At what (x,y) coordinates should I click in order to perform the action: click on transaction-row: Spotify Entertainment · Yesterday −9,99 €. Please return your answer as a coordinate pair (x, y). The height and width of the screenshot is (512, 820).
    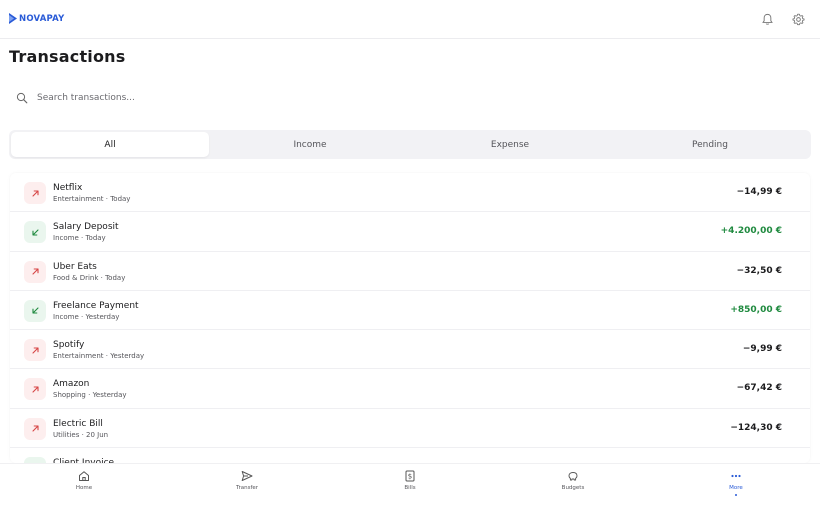
    Looking at the image, I should click on (410, 350).